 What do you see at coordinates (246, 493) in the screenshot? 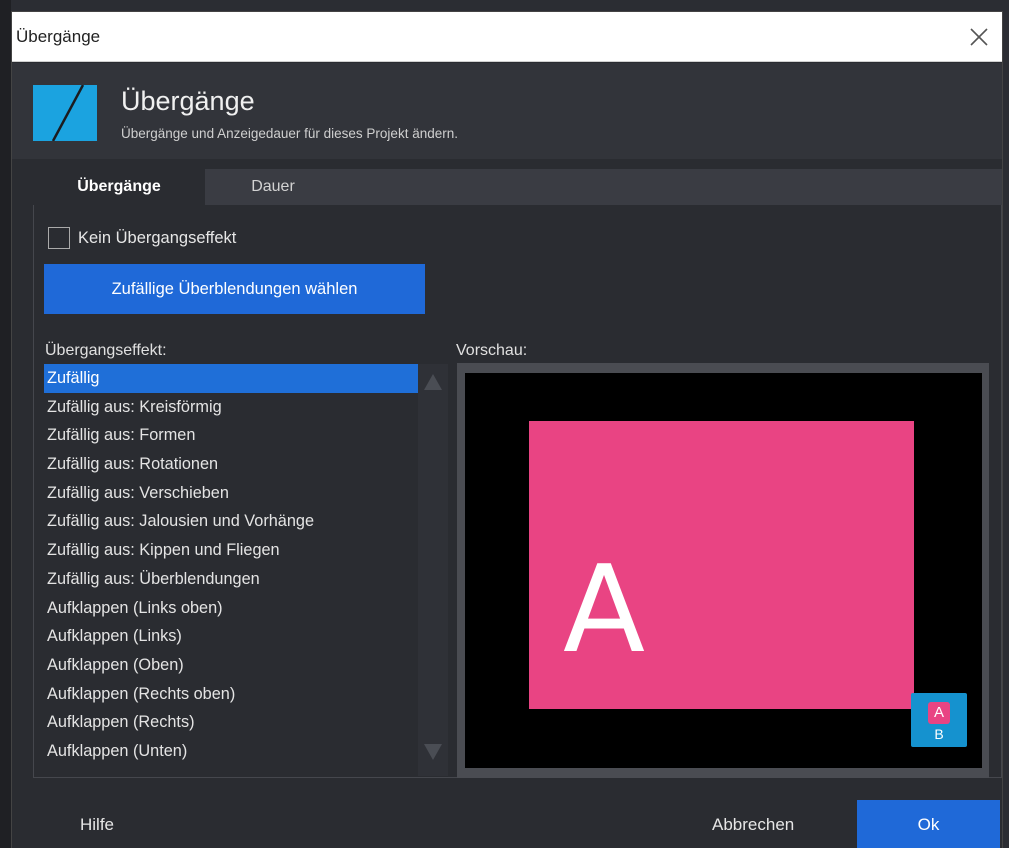
I see `list-item: Zufällig aus: Verschieben` at bounding box center [246, 493].